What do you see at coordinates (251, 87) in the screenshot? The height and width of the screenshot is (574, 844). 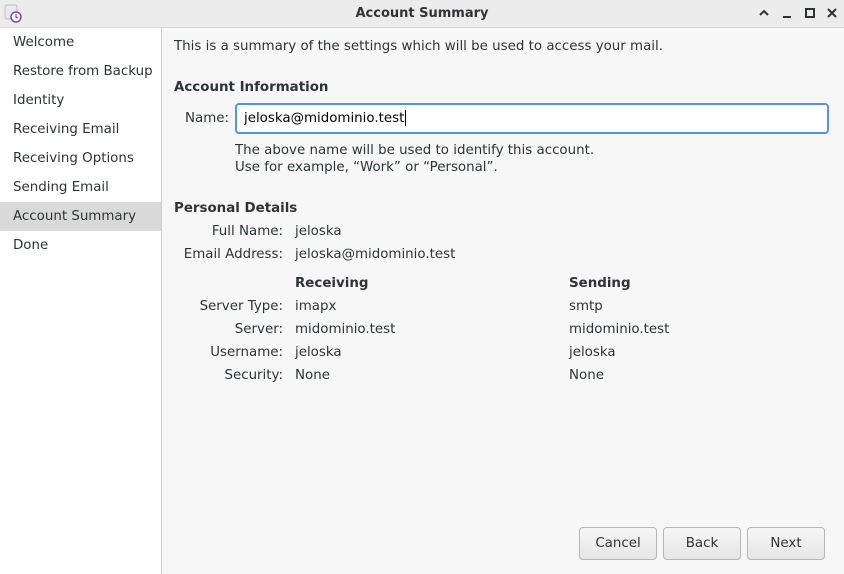 I see `account-information-heading: Account Information` at bounding box center [251, 87].